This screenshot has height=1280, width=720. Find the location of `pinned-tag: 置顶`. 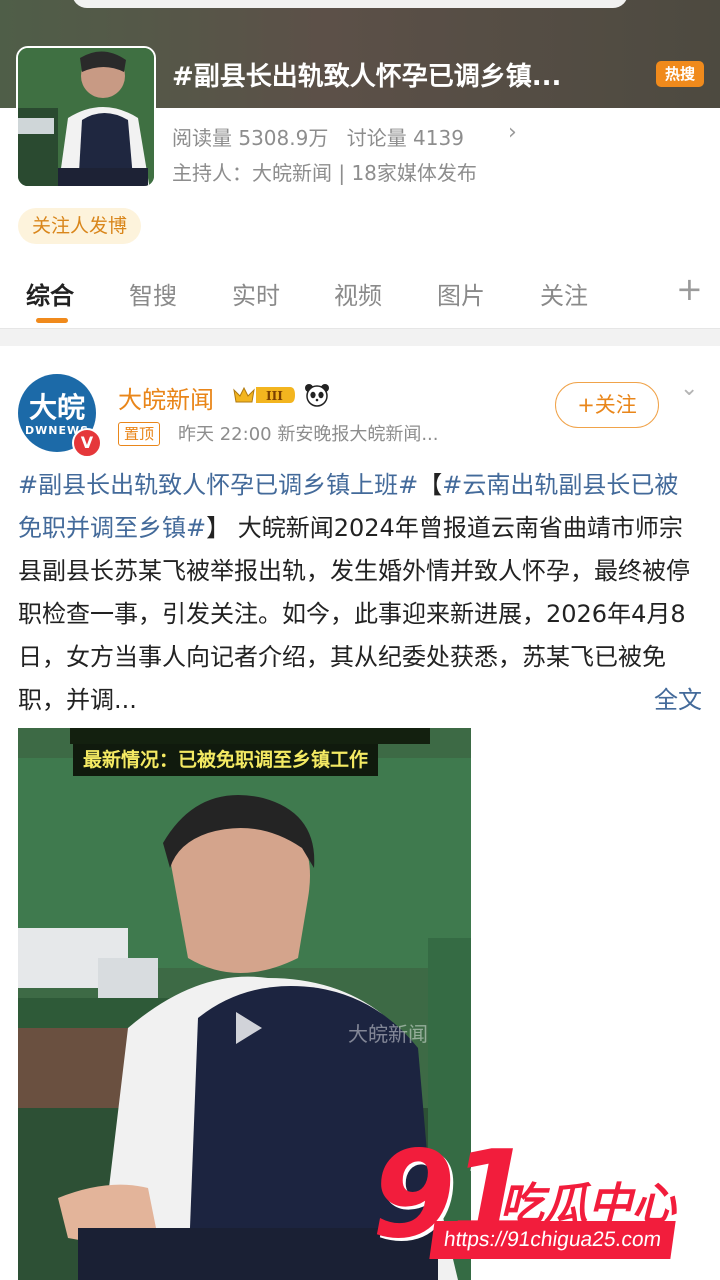

pinned-tag: 置顶 is located at coordinates (139, 434).